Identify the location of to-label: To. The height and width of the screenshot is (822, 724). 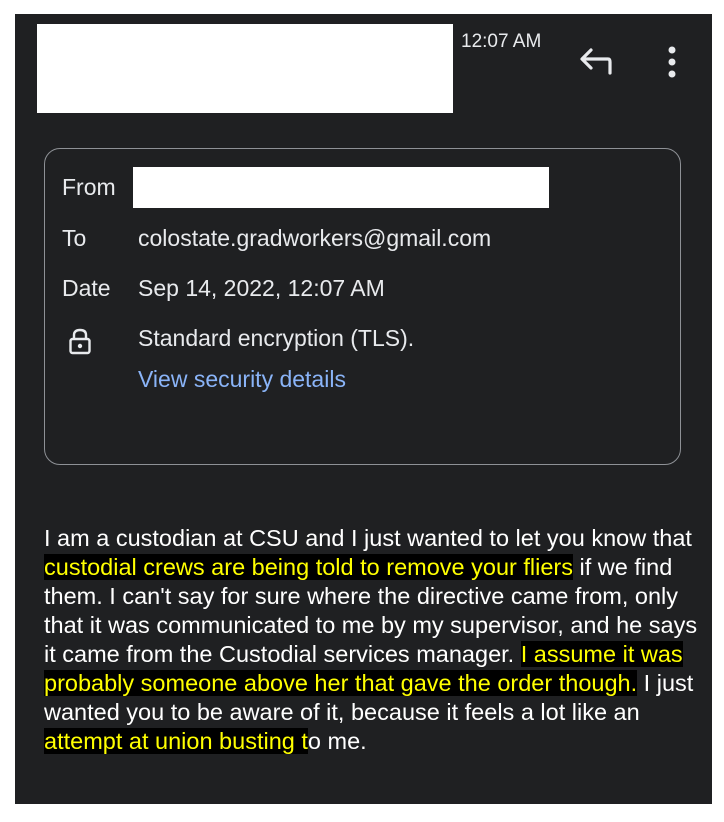
(74, 238).